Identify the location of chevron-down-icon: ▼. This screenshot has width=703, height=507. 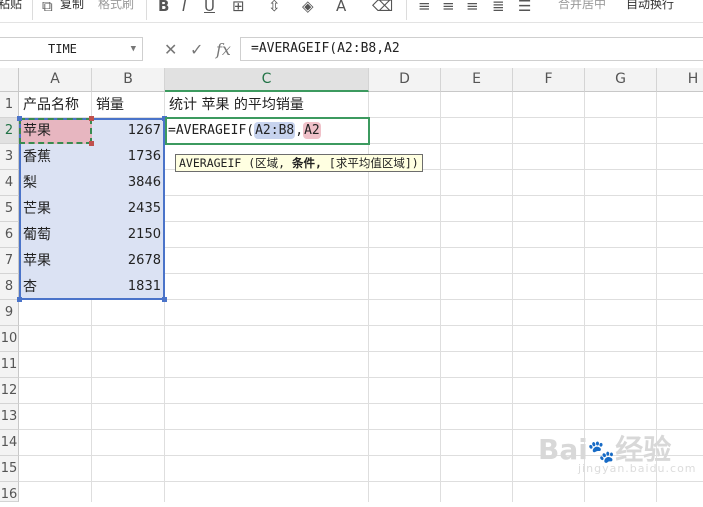
(133, 49).